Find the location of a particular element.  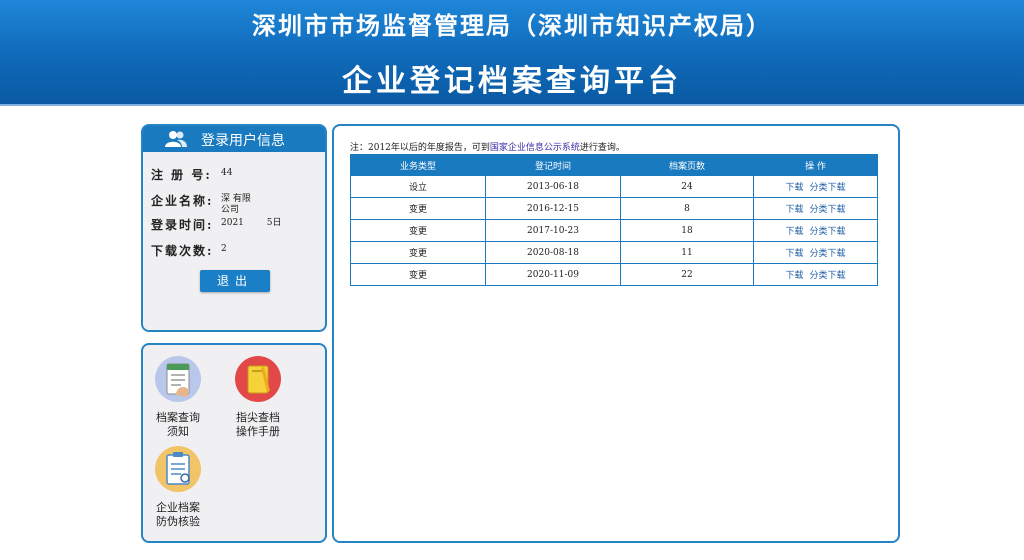

downloads-label: 下载次数: is located at coordinates (182, 251).